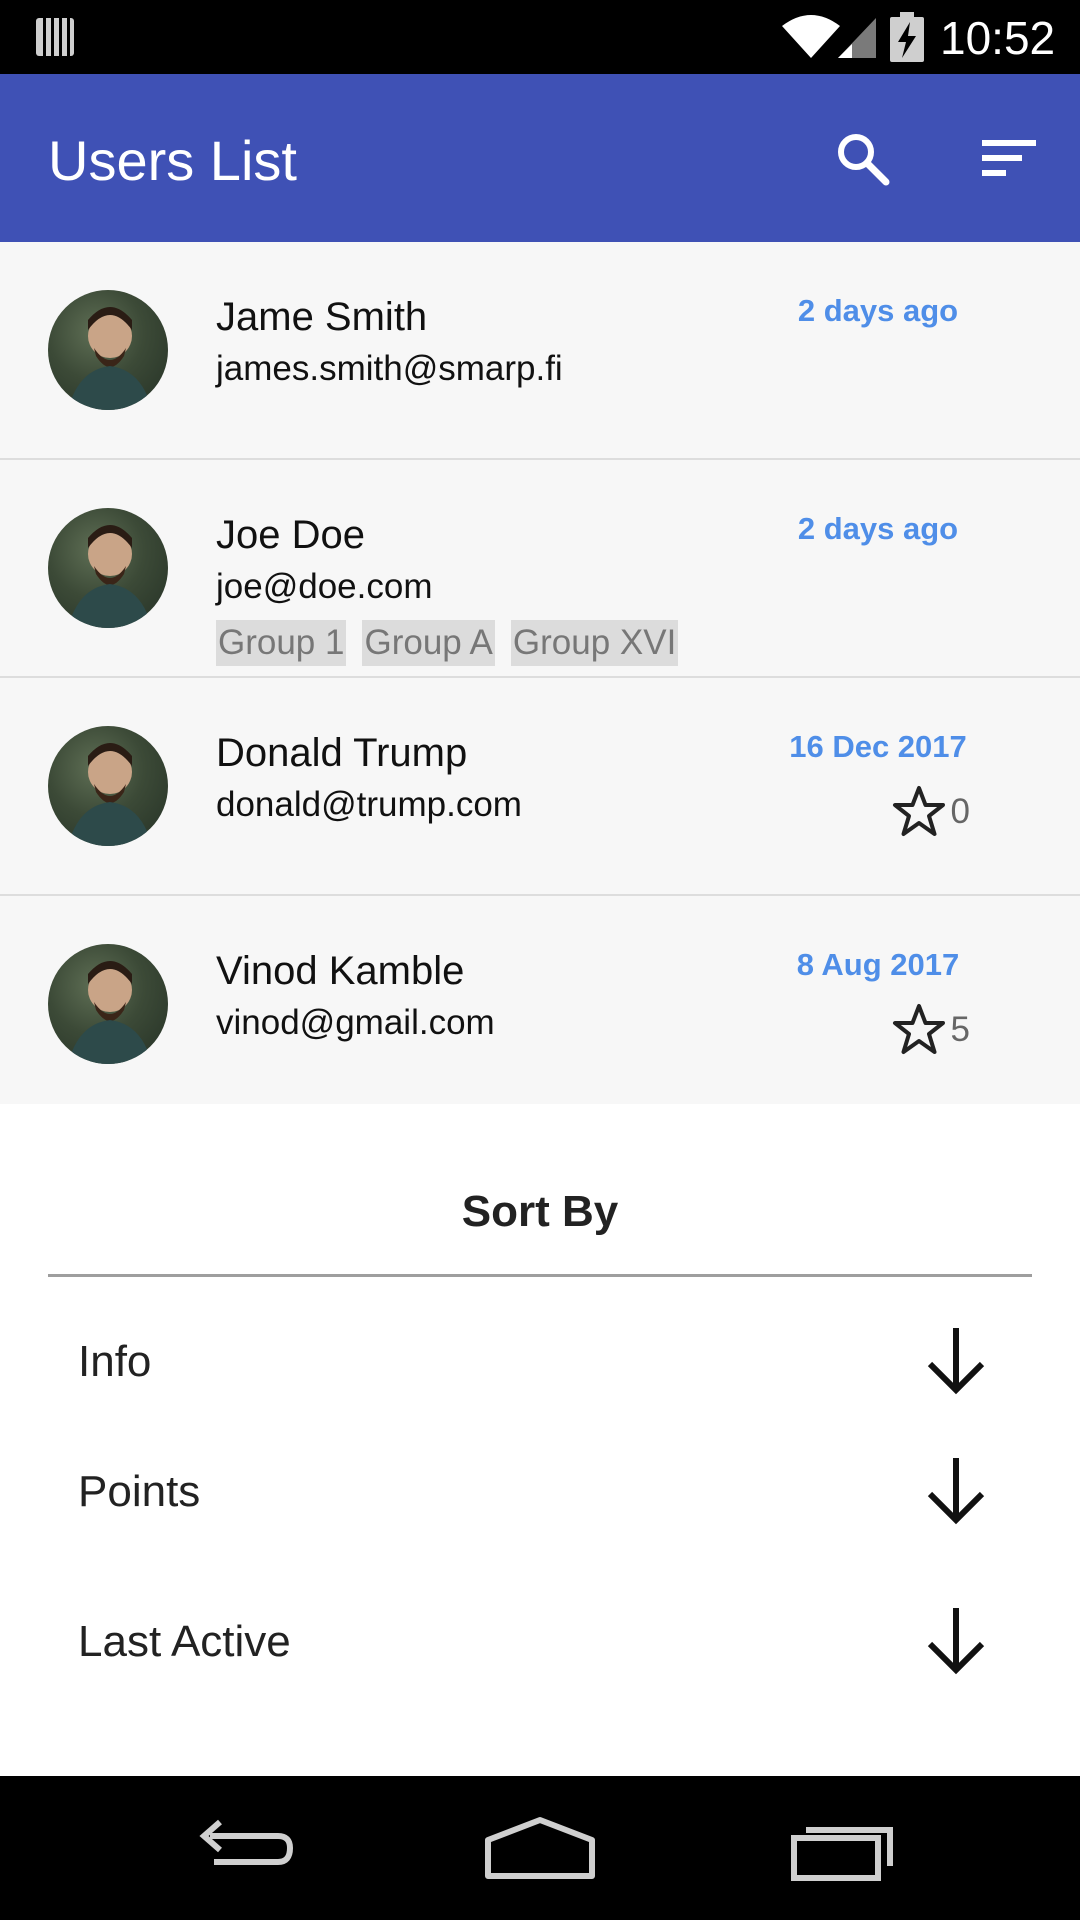 This screenshot has width=1080, height=1920. Describe the element at coordinates (540, 1275) in the screenshot. I see `divider` at that location.